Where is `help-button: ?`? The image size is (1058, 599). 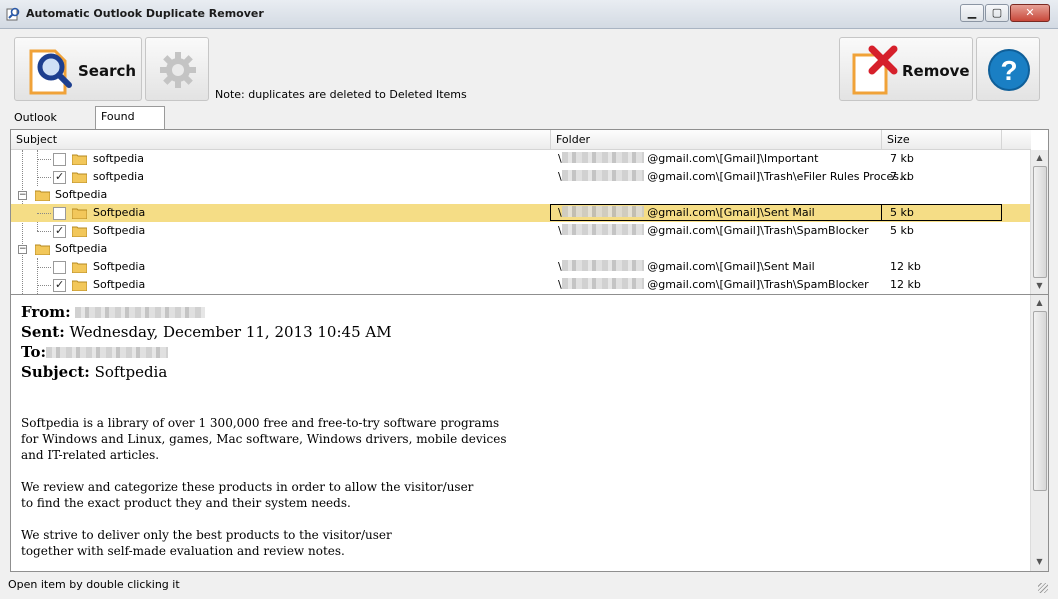
help-button: ? is located at coordinates (1008, 69).